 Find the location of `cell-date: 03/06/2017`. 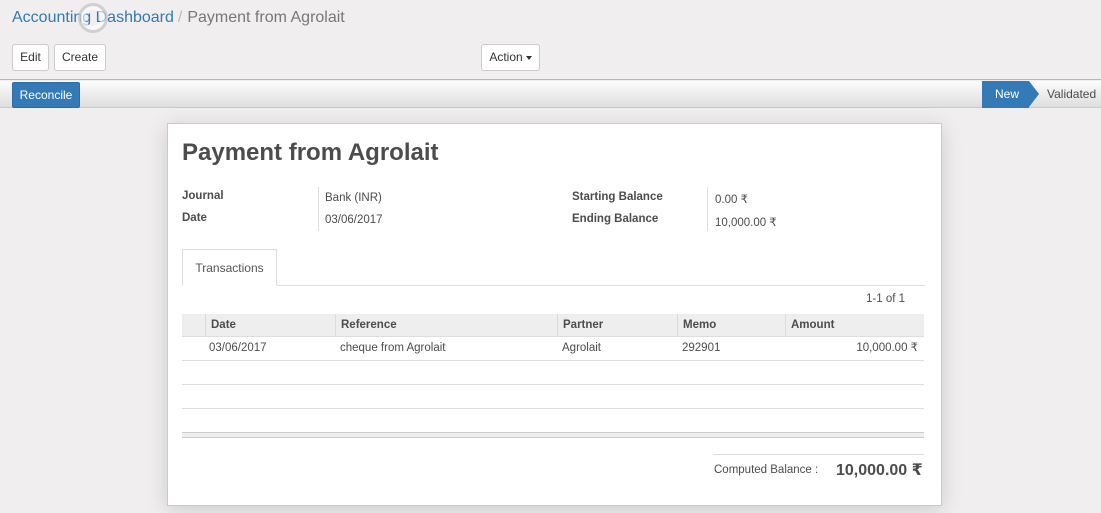

cell-date: 03/06/2017 is located at coordinates (238, 348).